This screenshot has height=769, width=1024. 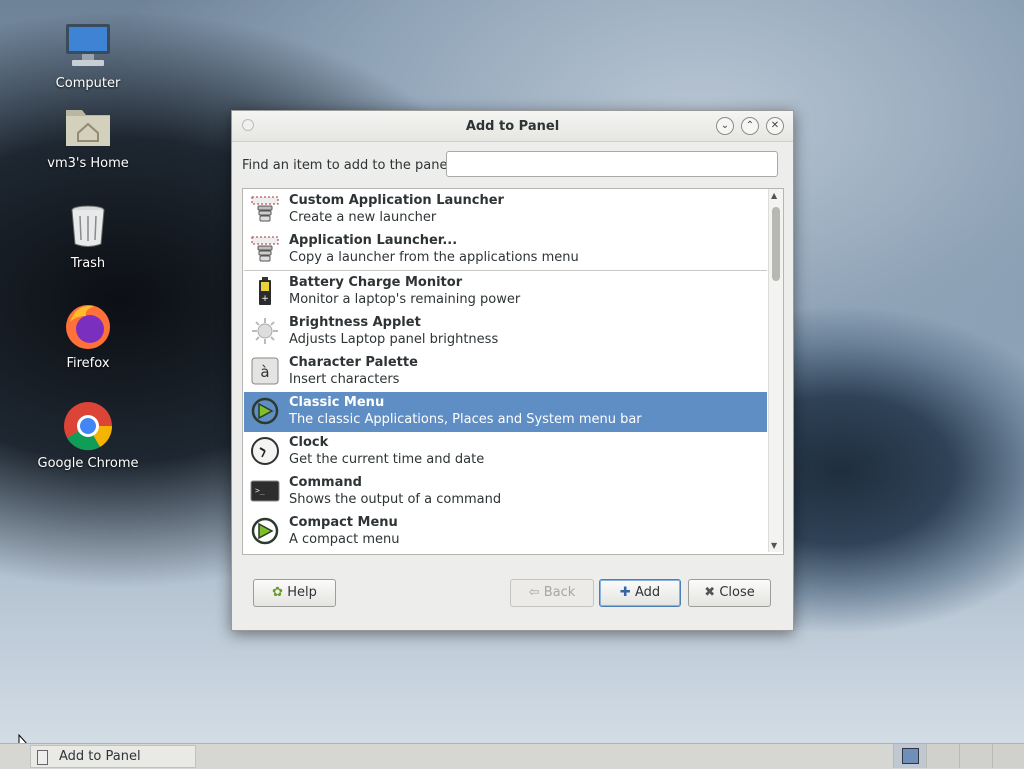 What do you see at coordinates (88, 163) in the screenshot?
I see `desktop-icon-label: vm3's Home` at bounding box center [88, 163].